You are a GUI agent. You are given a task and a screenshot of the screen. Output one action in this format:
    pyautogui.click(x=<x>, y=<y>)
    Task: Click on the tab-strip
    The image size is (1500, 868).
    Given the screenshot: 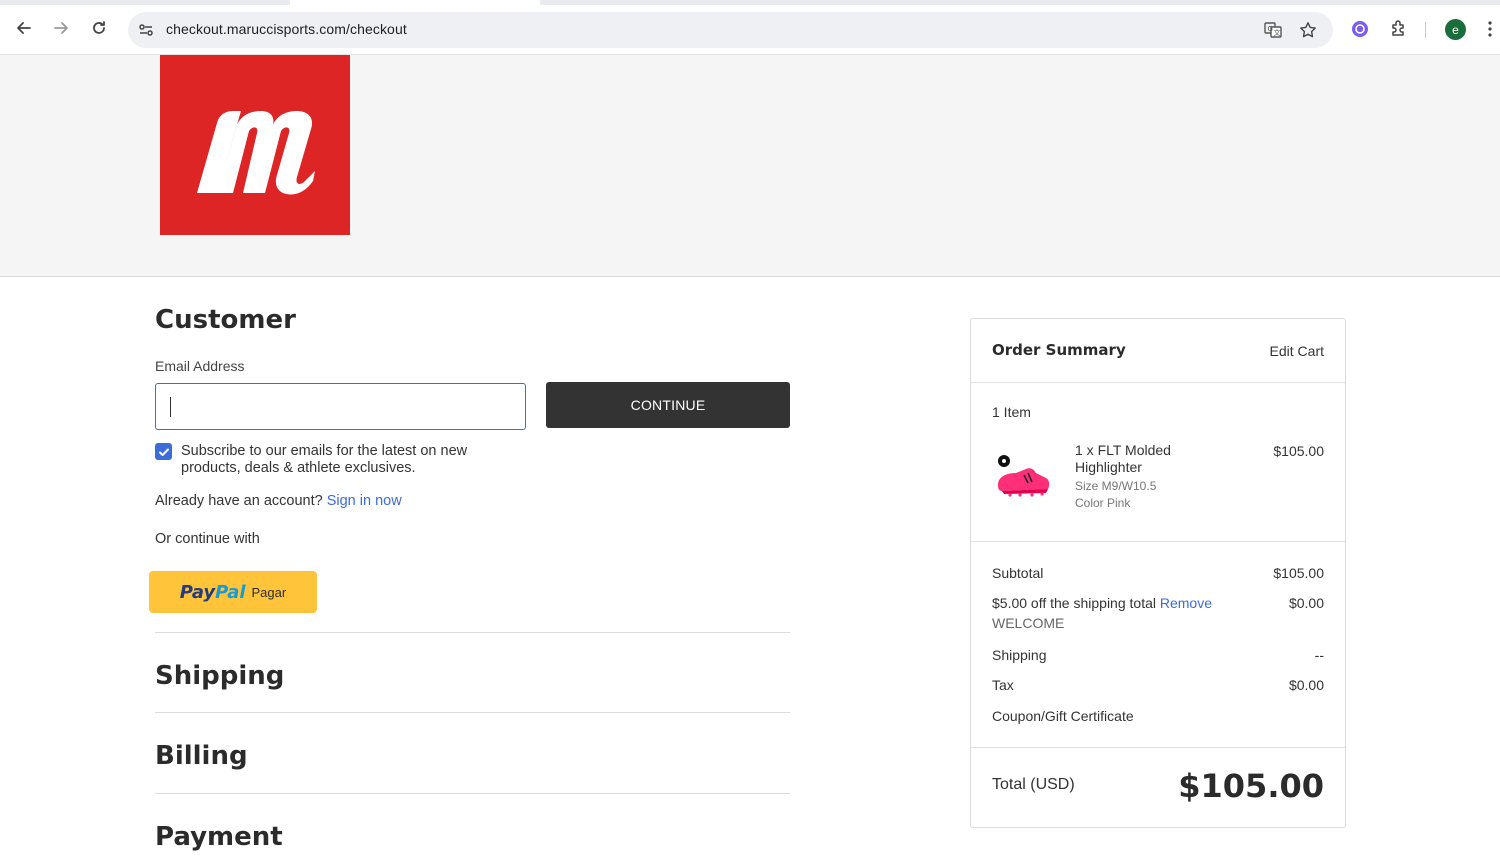 What is the action you would take?
    pyautogui.click(x=750, y=2)
    